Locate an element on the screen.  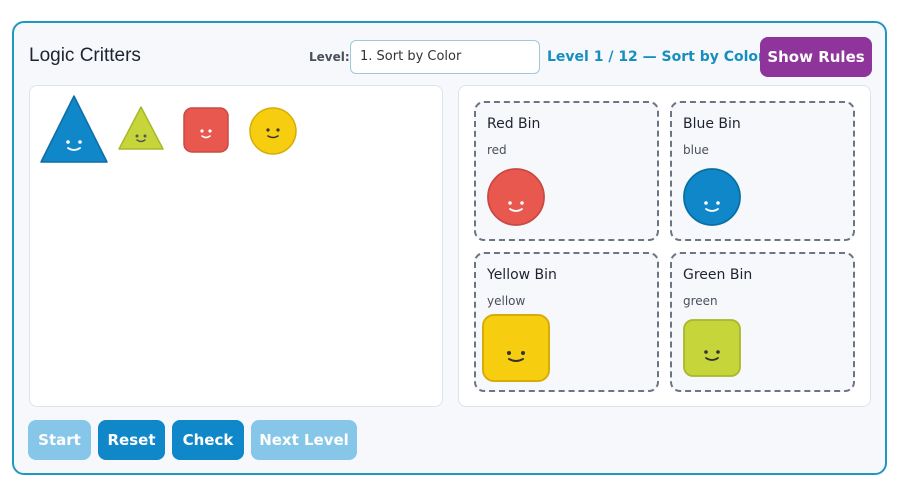
bin-name: Red Bin is located at coordinates (514, 124).